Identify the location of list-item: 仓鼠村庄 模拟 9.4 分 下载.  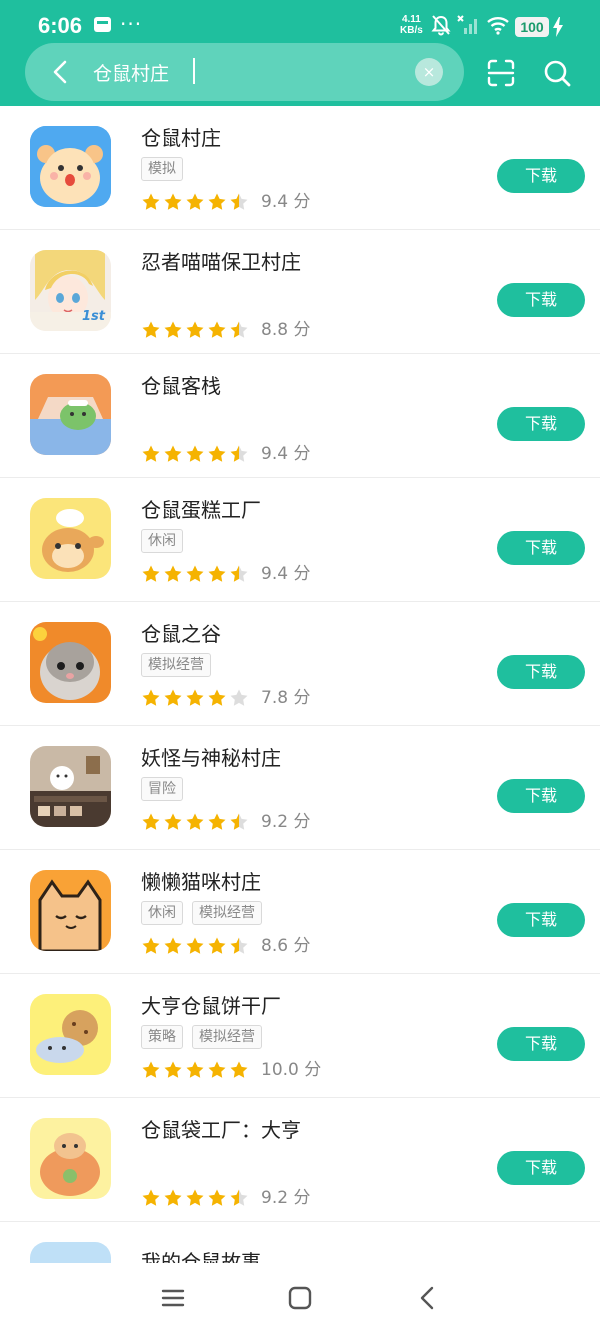
(300, 168).